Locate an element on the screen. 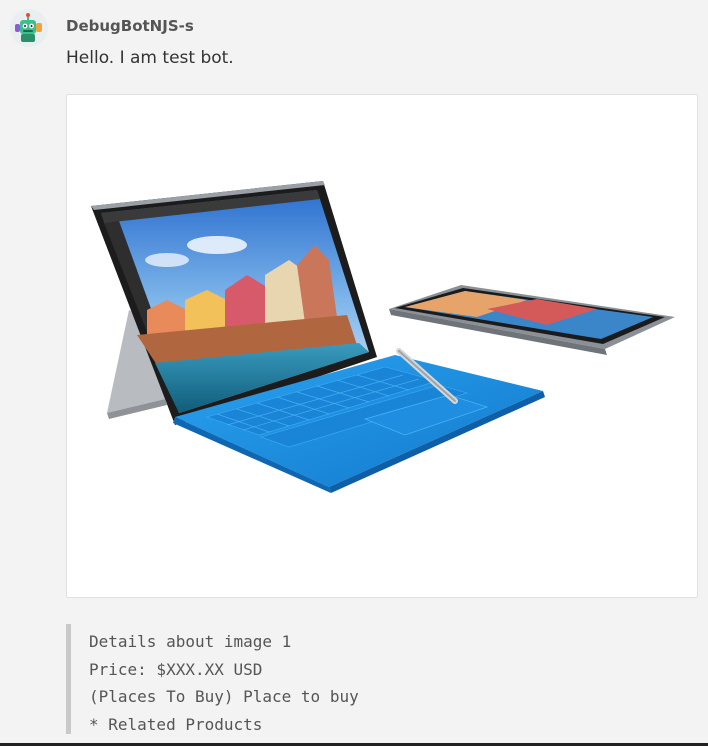  message-text: Hello. I am test bot. is located at coordinates (150, 58).